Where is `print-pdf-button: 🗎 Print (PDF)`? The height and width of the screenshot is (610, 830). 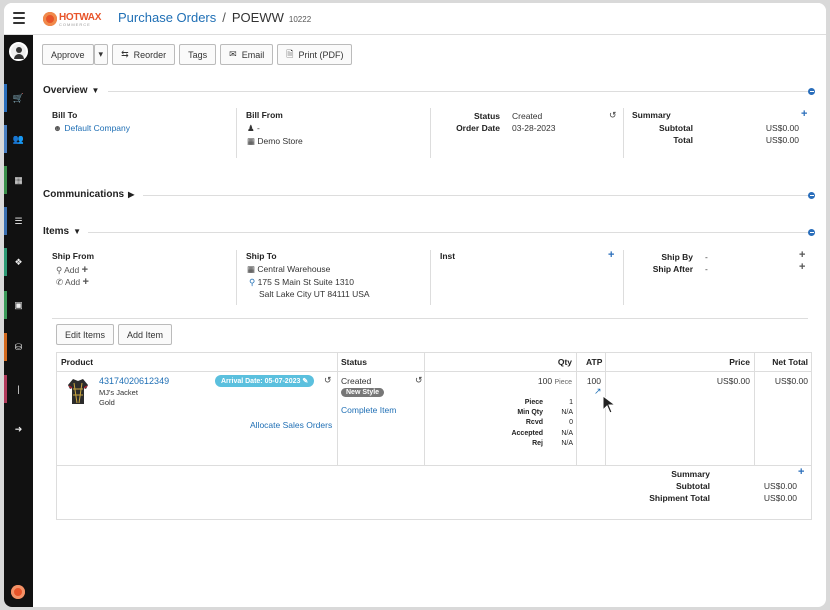 print-pdf-button: 🗎 Print (PDF) is located at coordinates (315, 54).